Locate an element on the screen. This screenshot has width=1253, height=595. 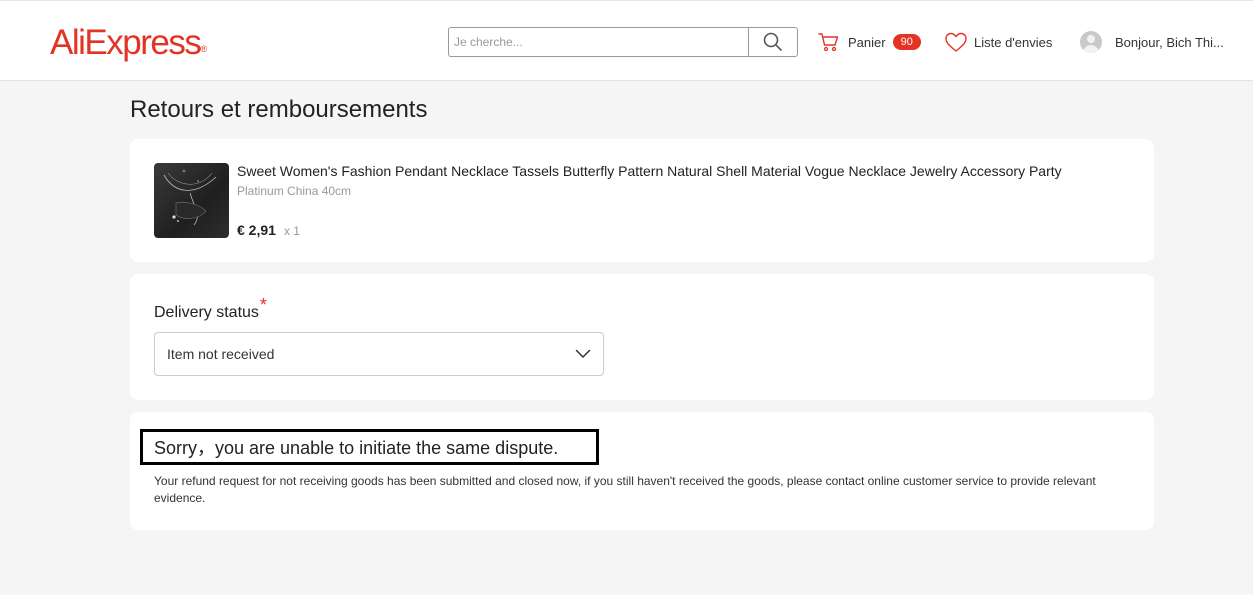
product-price-row: € 2,91 x 1 is located at coordinates (268, 230).